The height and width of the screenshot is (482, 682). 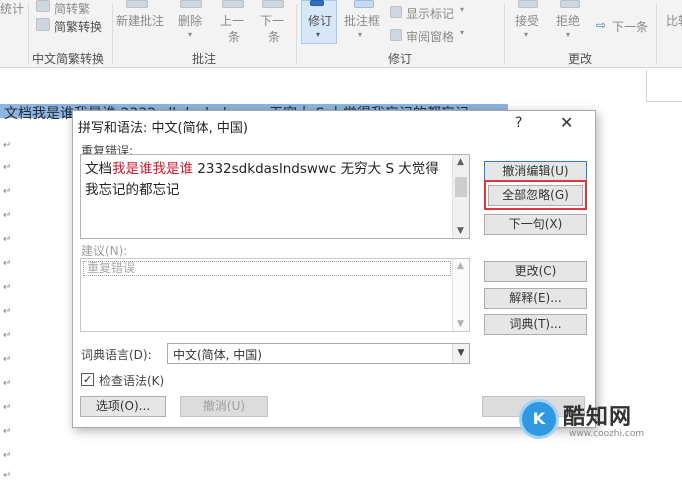 I want to click on check-grammar-label: 检查语法(K), so click(x=132, y=381).